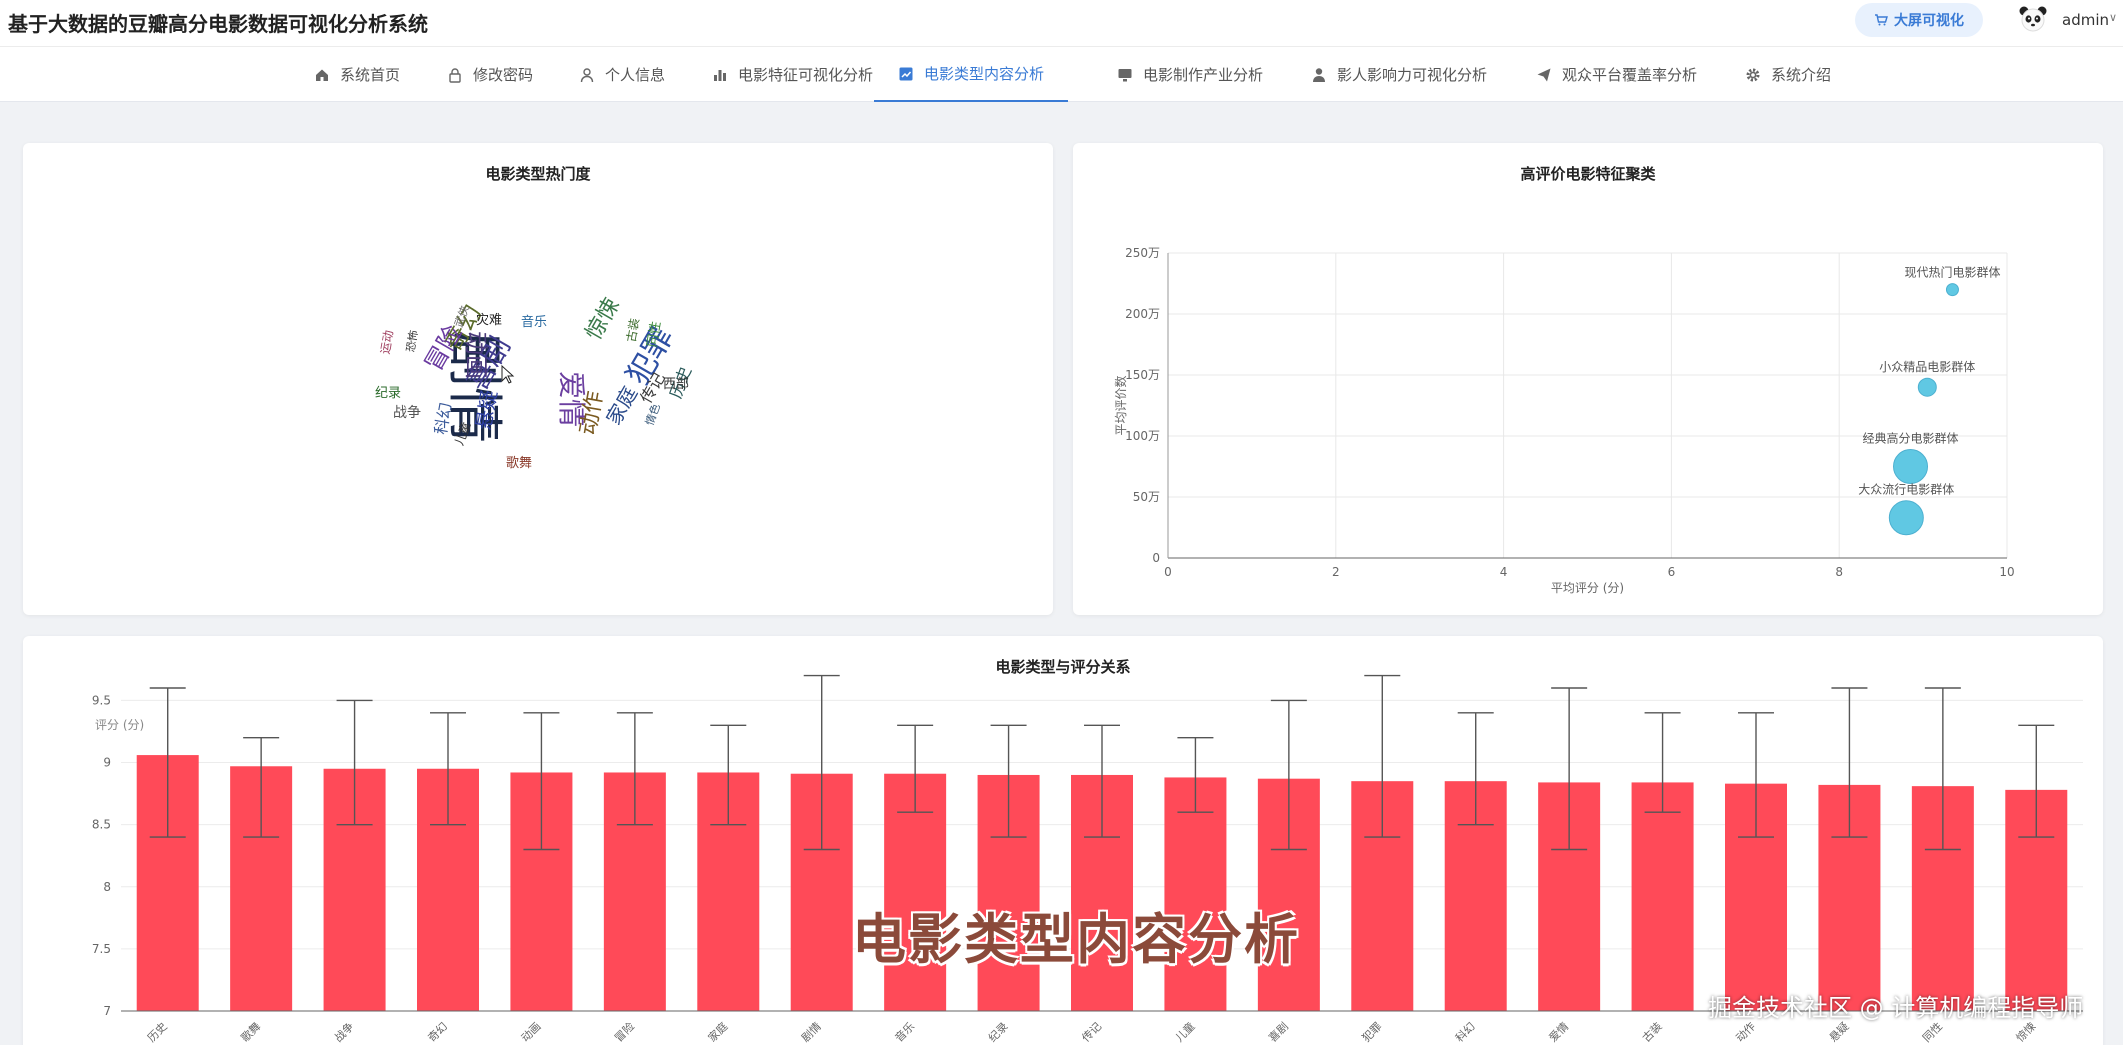 The width and height of the screenshot is (2123, 1045). I want to click on x-tick-label: 古装, so click(1652, 1032).